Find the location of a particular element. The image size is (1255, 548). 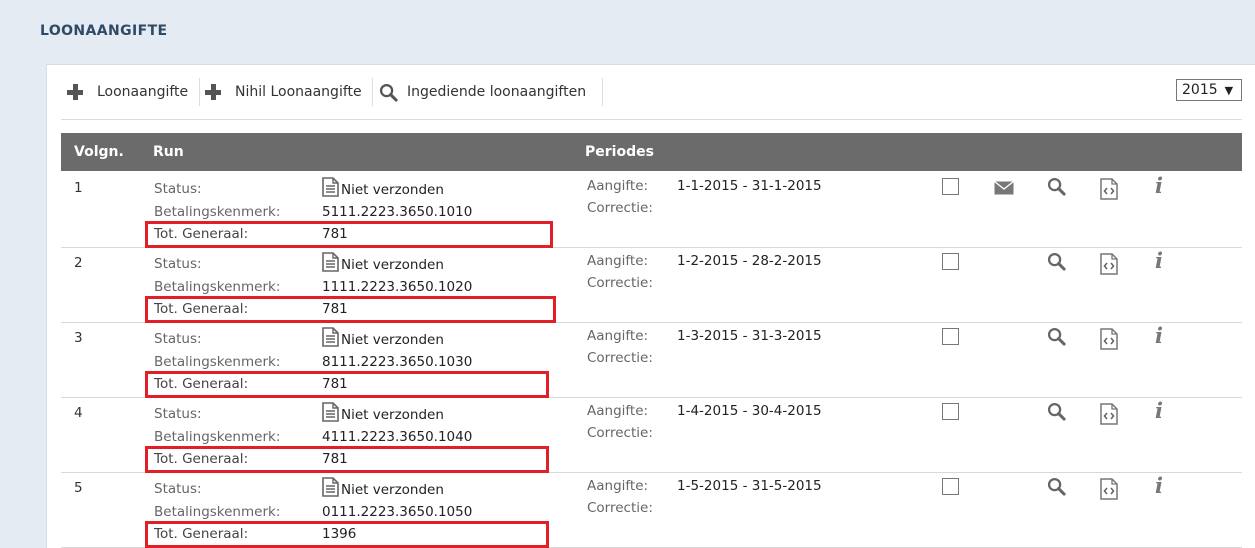

aangifte-period: 1-5-2015 - 31-5-2015 is located at coordinates (749, 486).